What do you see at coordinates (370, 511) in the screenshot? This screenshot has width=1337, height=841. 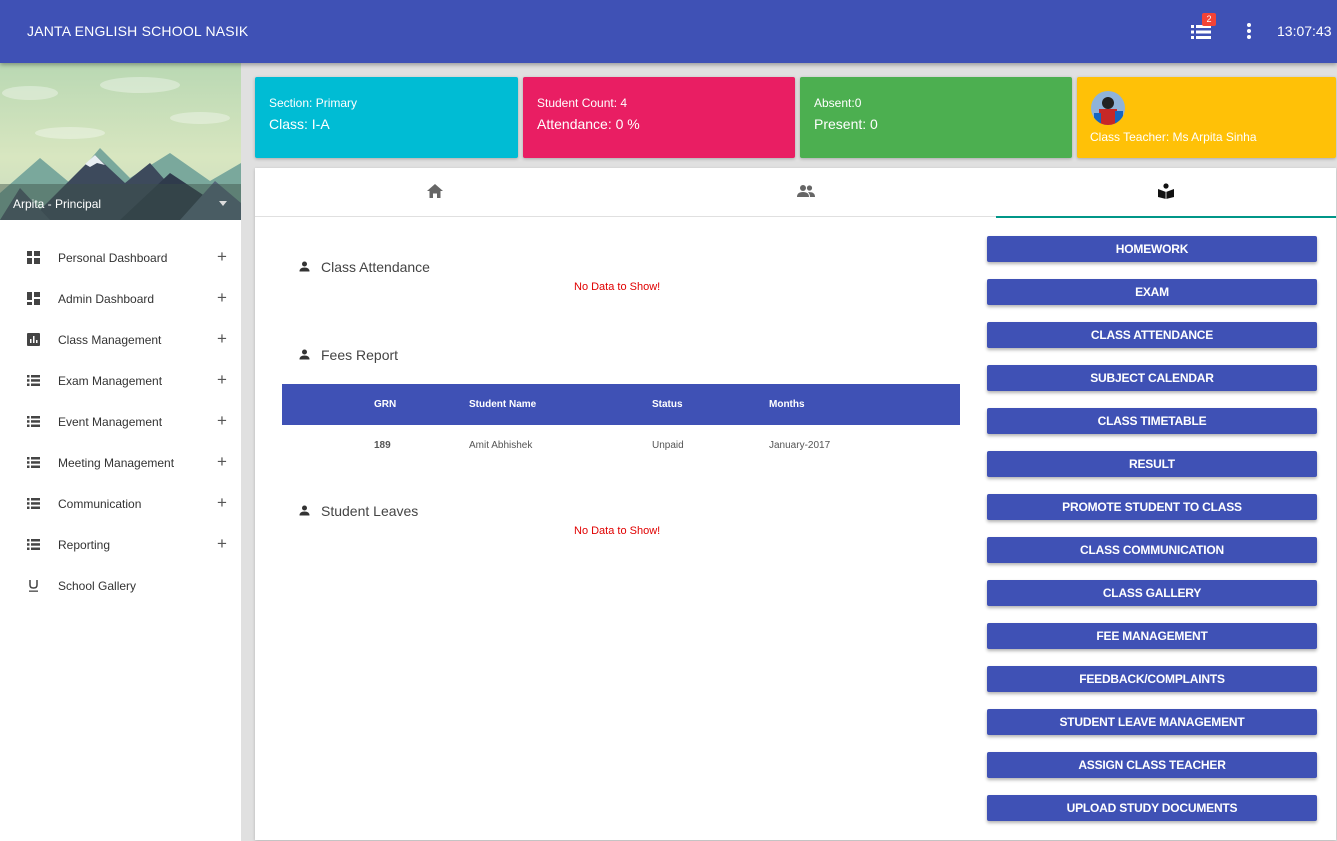 I see `section-title: Student Leaves` at bounding box center [370, 511].